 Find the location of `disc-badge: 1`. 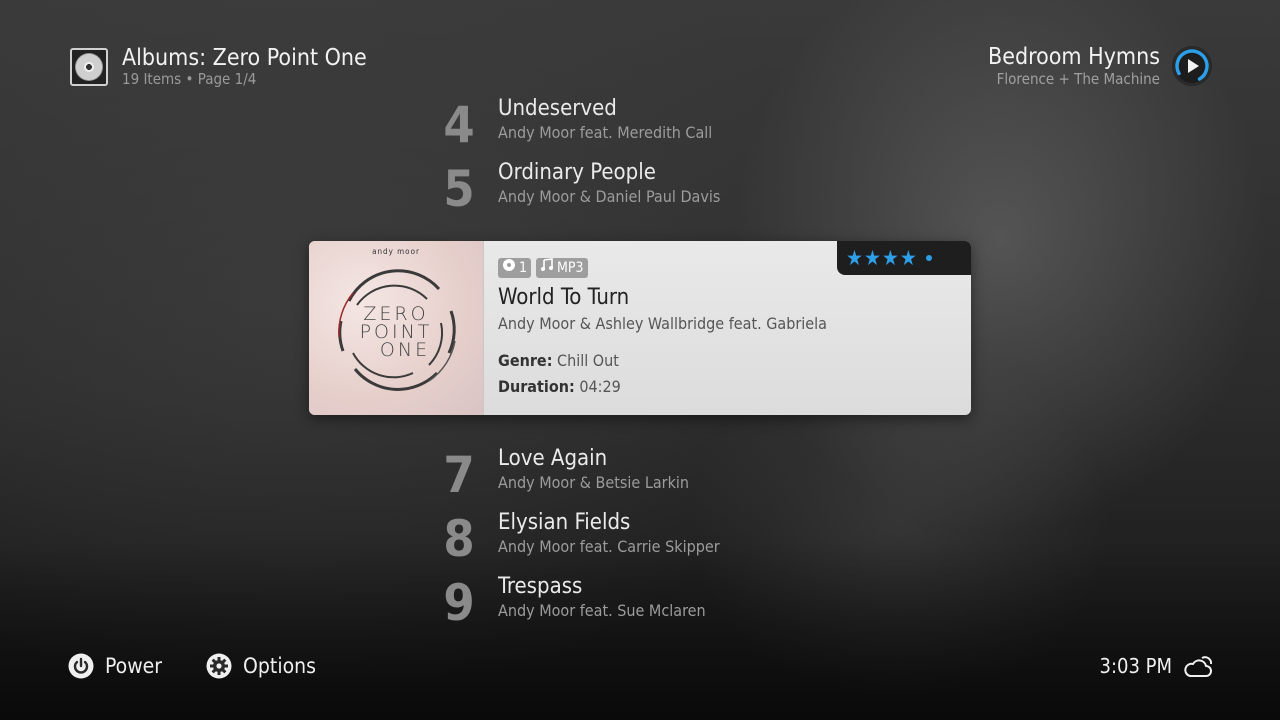

disc-badge: 1 is located at coordinates (515, 268).